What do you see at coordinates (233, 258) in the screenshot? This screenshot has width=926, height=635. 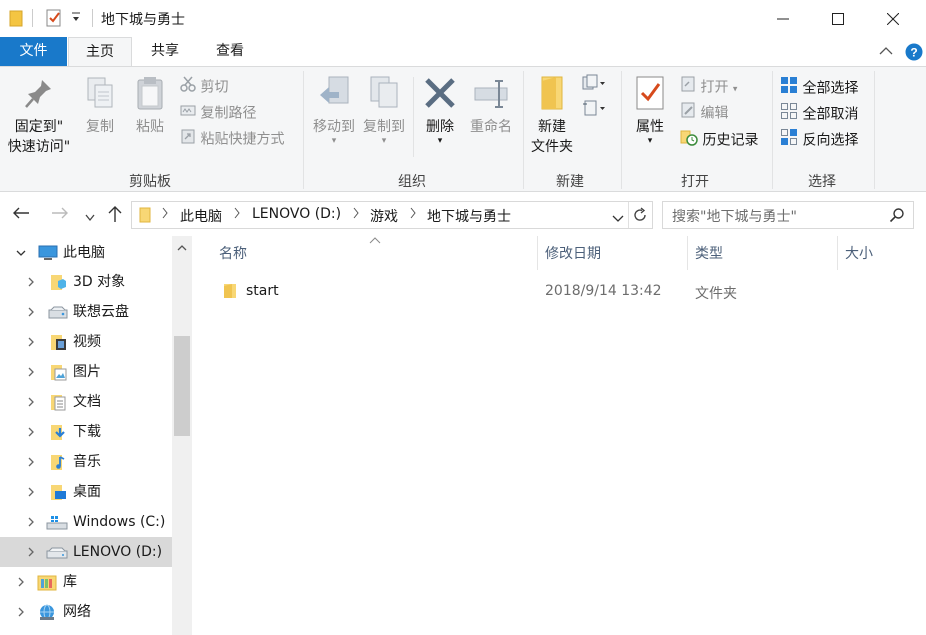 I see `column-header-name: 名称` at bounding box center [233, 258].